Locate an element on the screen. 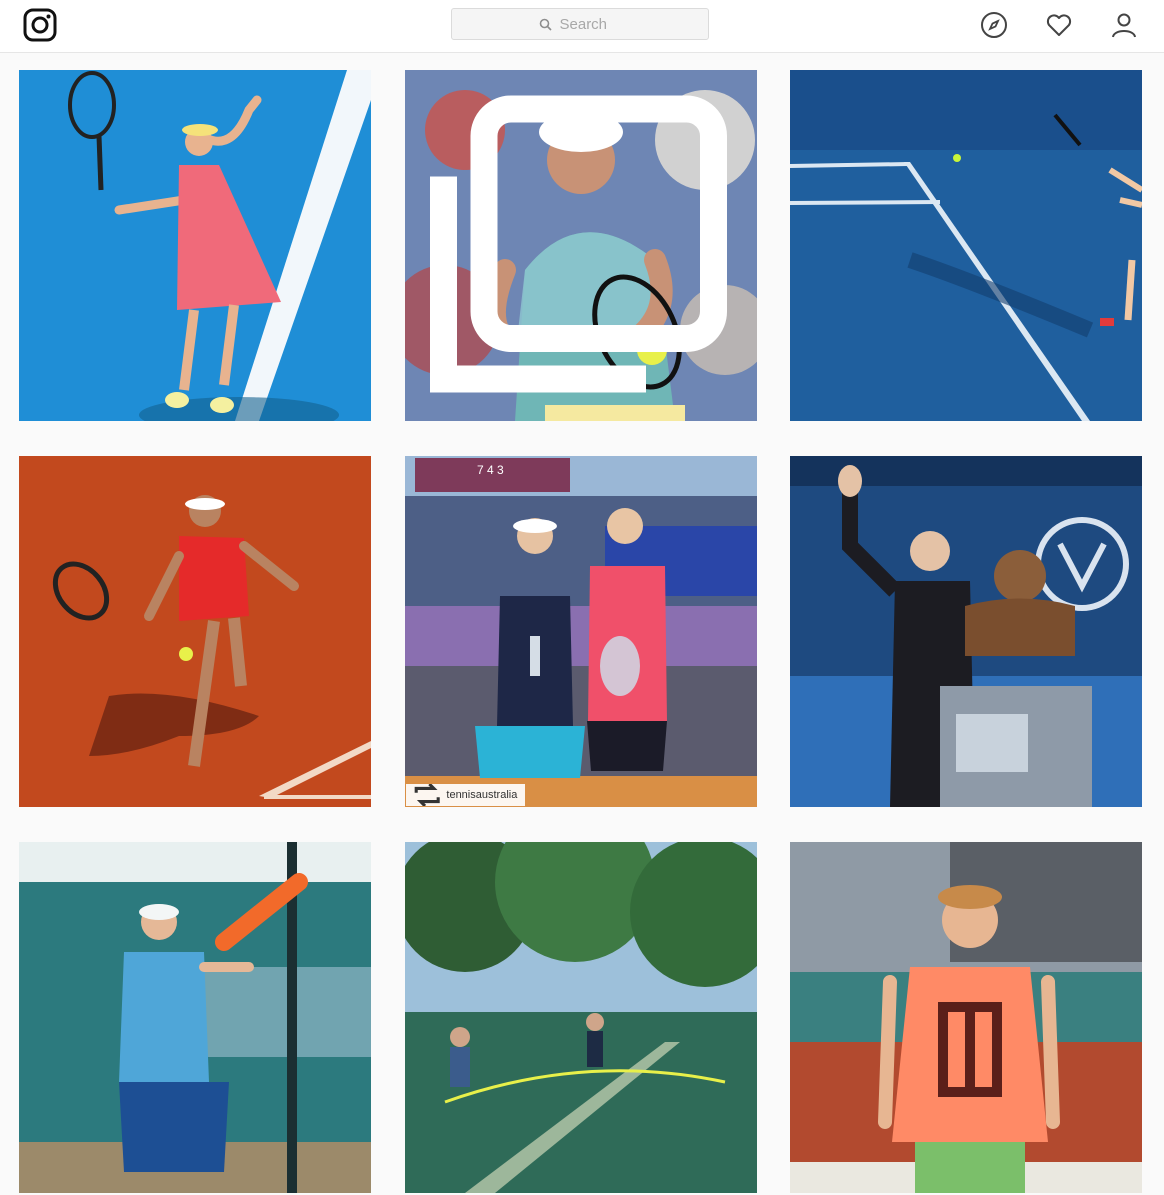  repost-tag: tennisaustralia is located at coordinates (466, 795).